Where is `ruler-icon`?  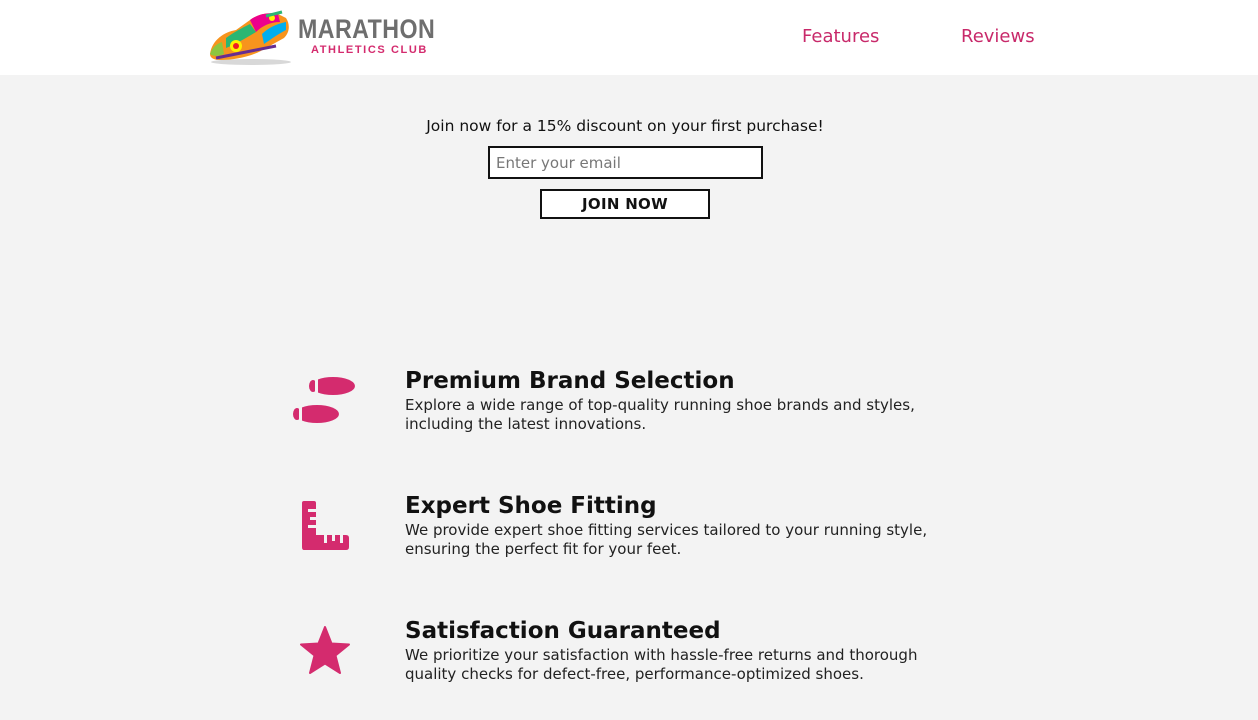 ruler-icon is located at coordinates (325, 525).